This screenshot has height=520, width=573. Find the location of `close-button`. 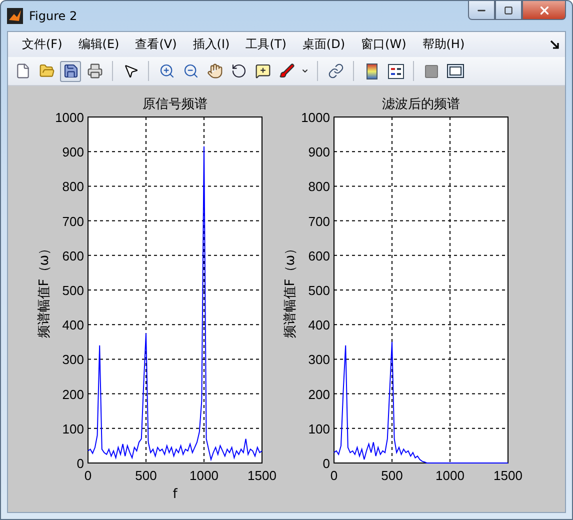

close-button is located at coordinates (544, 10).